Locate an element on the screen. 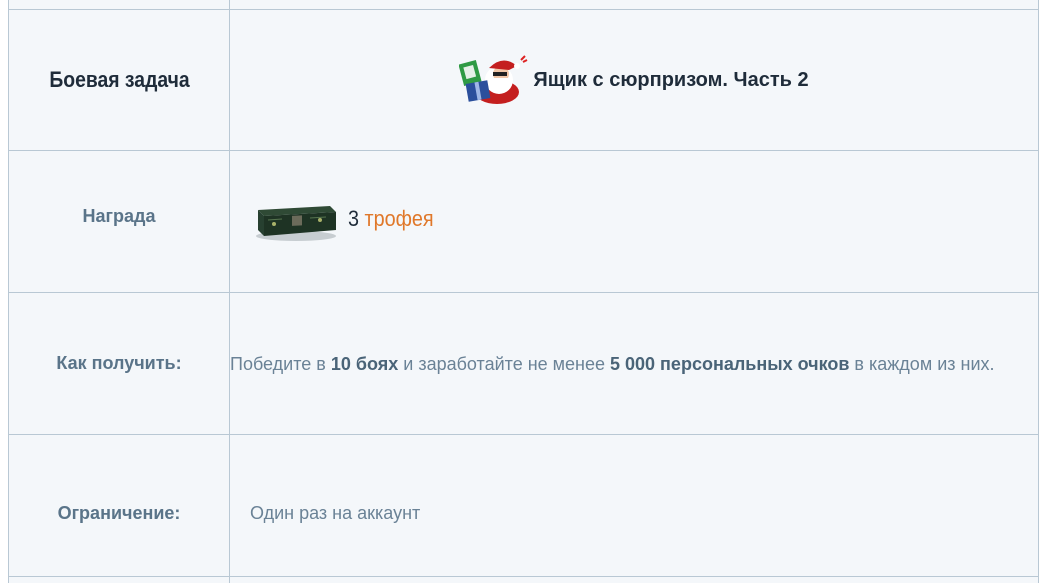 The width and height of the screenshot is (1044, 583). how-text-battles: 10 боях is located at coordinates (364, 363).